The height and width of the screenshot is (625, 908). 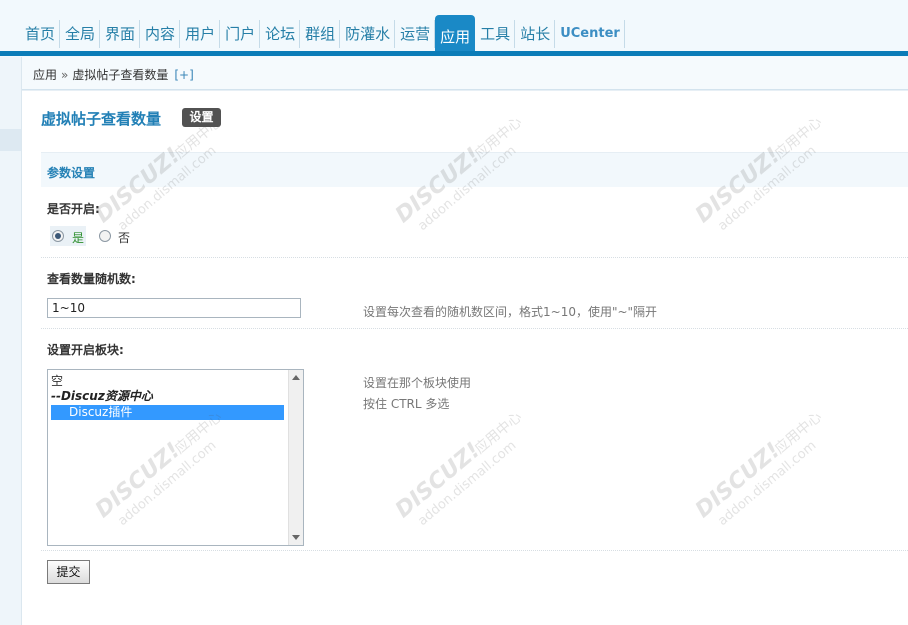 What do you see at coordinates (465, 90) in the screenshot?
I see `divider` at bounding box center [465, 90].